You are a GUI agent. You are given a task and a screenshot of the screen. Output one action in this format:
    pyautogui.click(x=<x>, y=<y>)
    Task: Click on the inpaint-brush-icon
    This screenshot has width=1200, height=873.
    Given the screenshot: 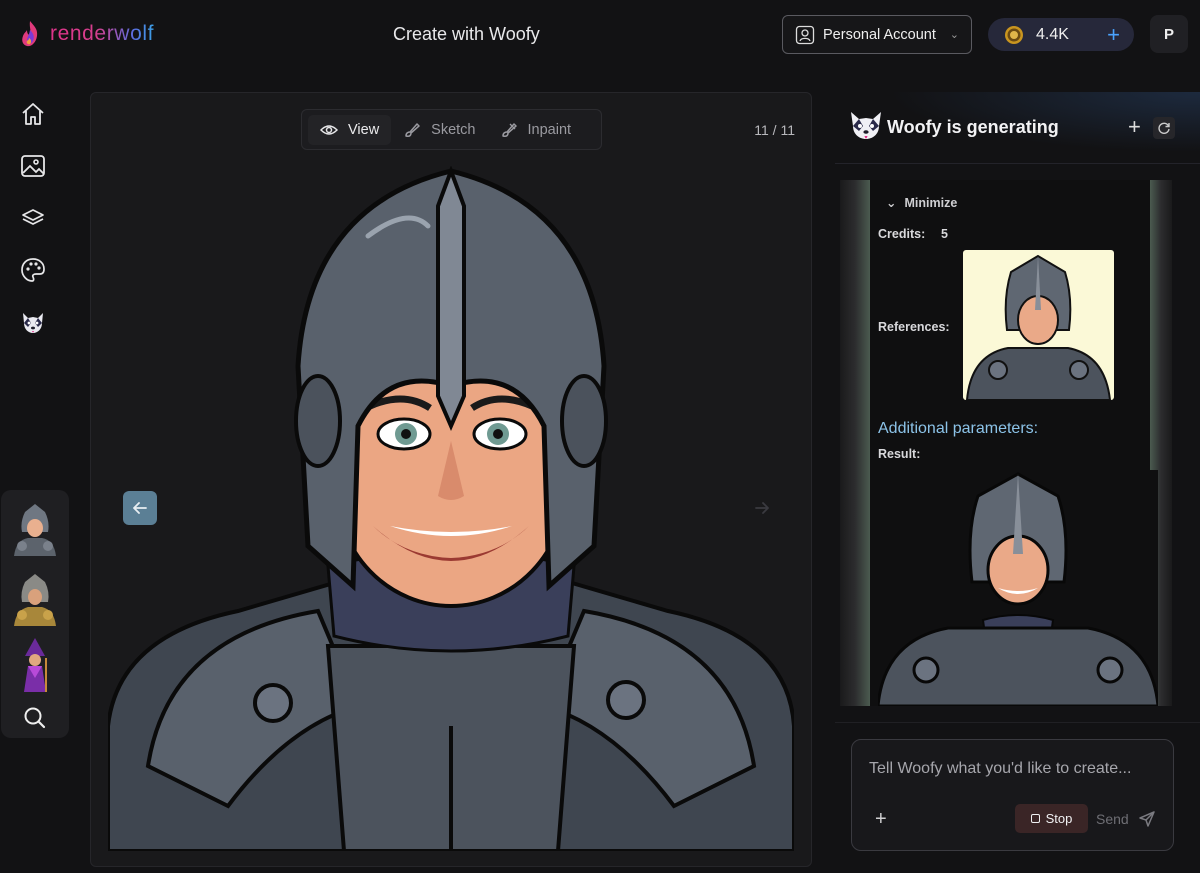 What is the action you would take?
    pyautogui.click(x=509, y=129)
    